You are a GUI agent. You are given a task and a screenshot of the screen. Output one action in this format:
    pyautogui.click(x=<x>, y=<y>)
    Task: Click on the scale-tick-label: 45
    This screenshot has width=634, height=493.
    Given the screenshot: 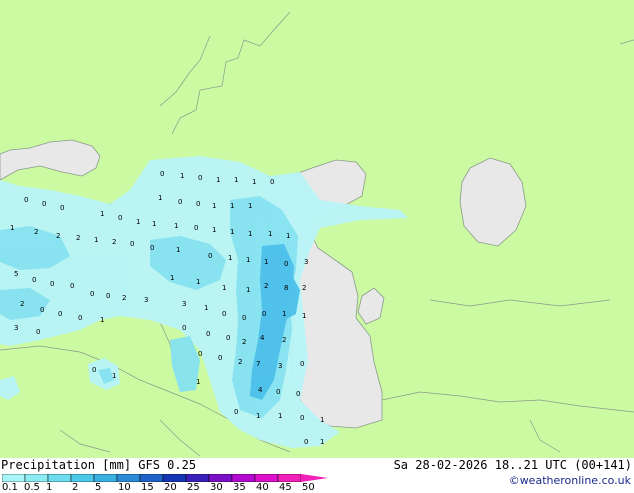 What is the action you would take?
    pyautogui.click(x=285, y=487)
    